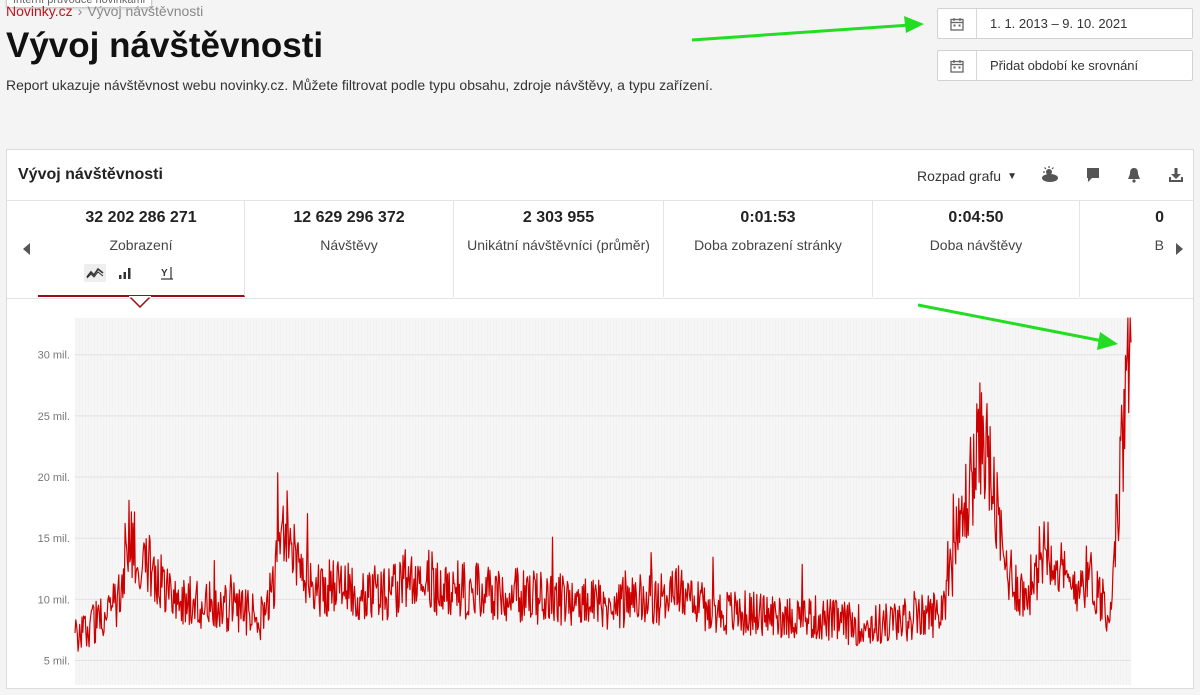  Describe the element at coordinates (558, 245) in the screenshot. I see `metric-label: Unikátní návštěvníci (průměr)` at that location.